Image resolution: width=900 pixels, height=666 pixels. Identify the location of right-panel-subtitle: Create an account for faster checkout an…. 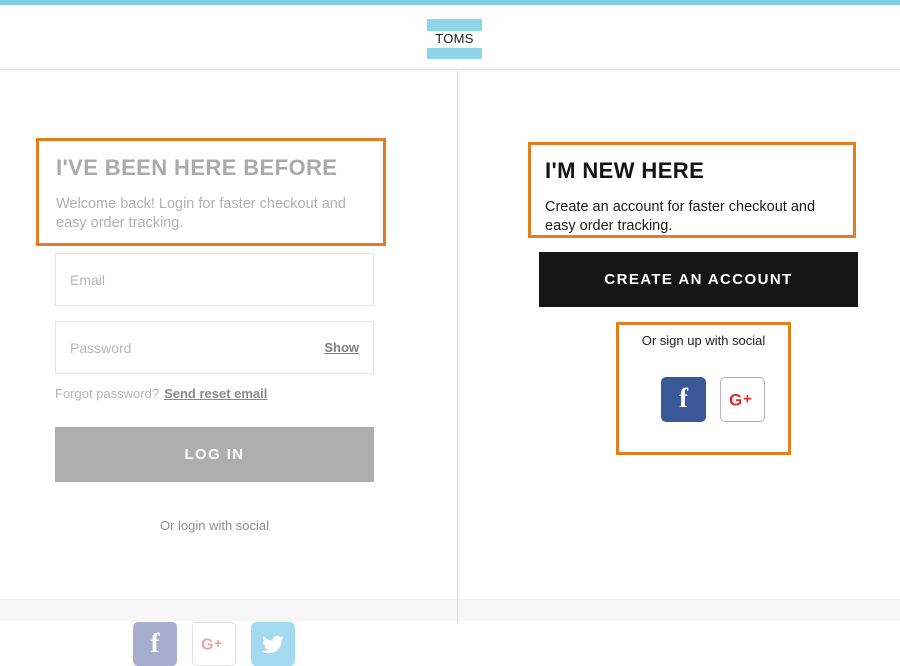
(680, 216).